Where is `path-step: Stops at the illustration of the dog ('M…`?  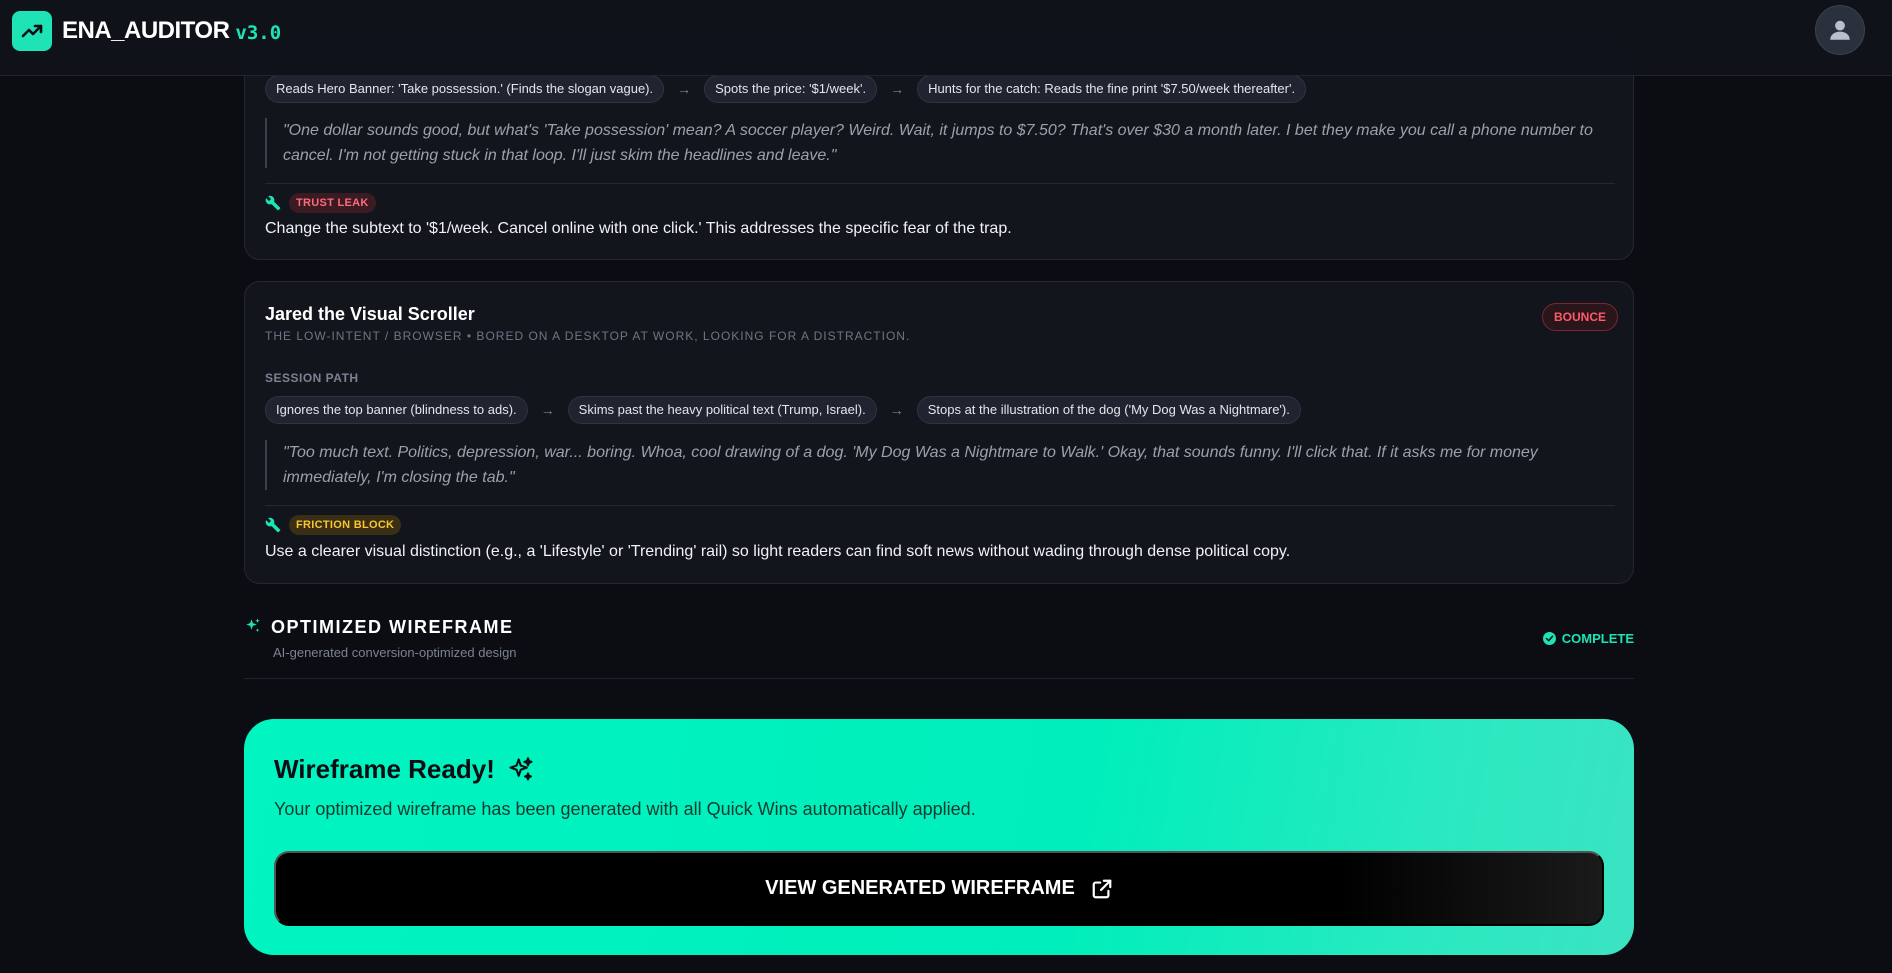
path-step: Stops at the illustration of the dog ('M… is located at coordinates (1108, 410).